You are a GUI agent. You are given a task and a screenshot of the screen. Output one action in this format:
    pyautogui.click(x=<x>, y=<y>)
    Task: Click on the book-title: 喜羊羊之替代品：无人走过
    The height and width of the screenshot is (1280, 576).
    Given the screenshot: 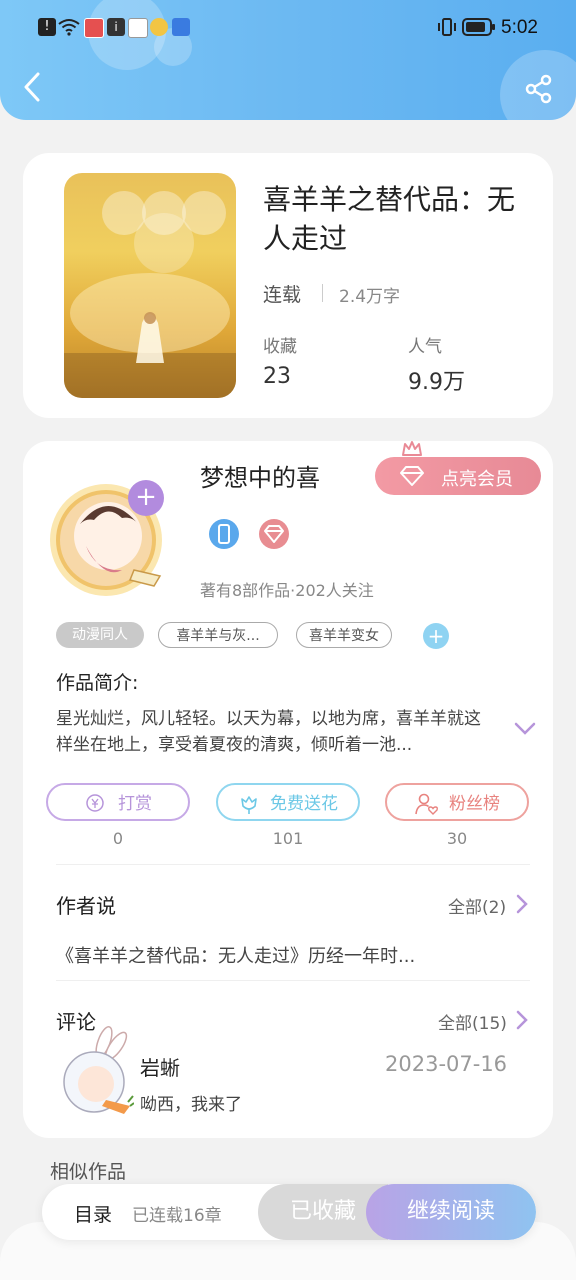 What is the action you would take?
    pyautogui.click(x=389, y=219)
    